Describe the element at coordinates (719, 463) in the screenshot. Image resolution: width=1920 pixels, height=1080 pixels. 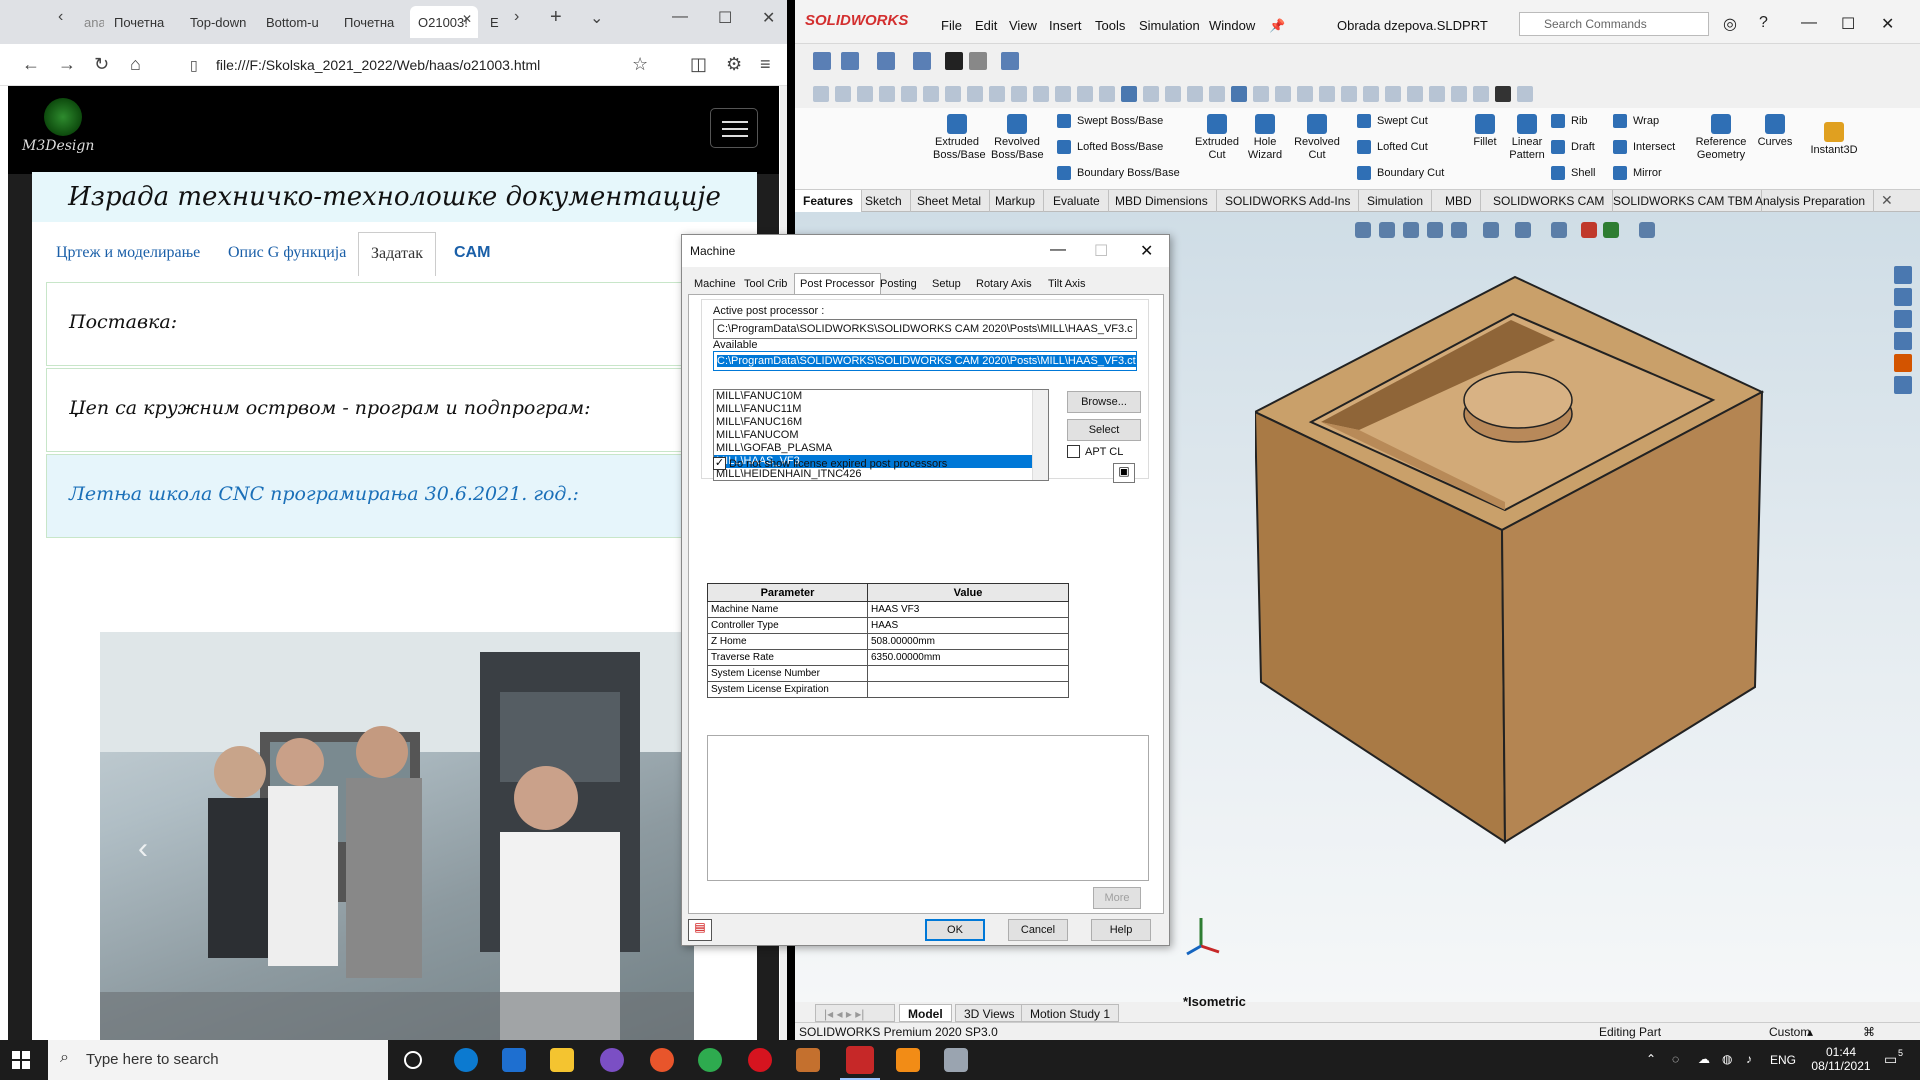
I see `license-checkbox: ✓` at that location.